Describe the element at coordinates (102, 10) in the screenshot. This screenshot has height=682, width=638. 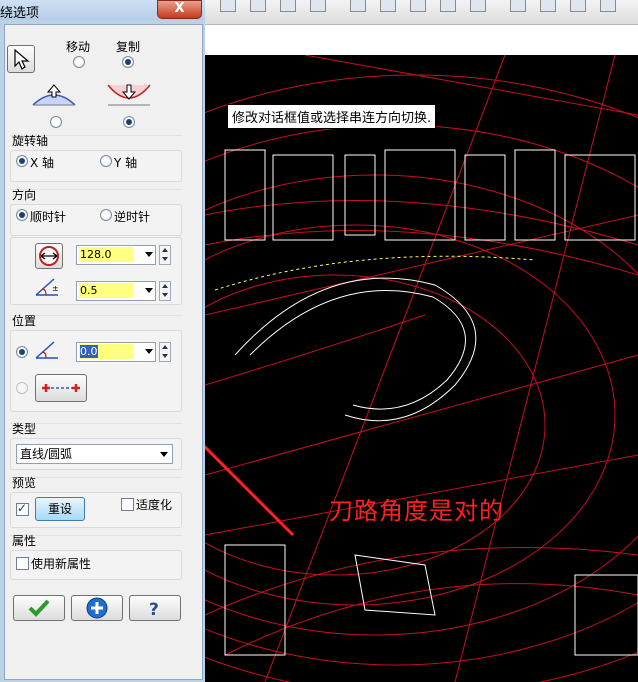
I see `dialog-titlebar: 绕选项 X` at that location.